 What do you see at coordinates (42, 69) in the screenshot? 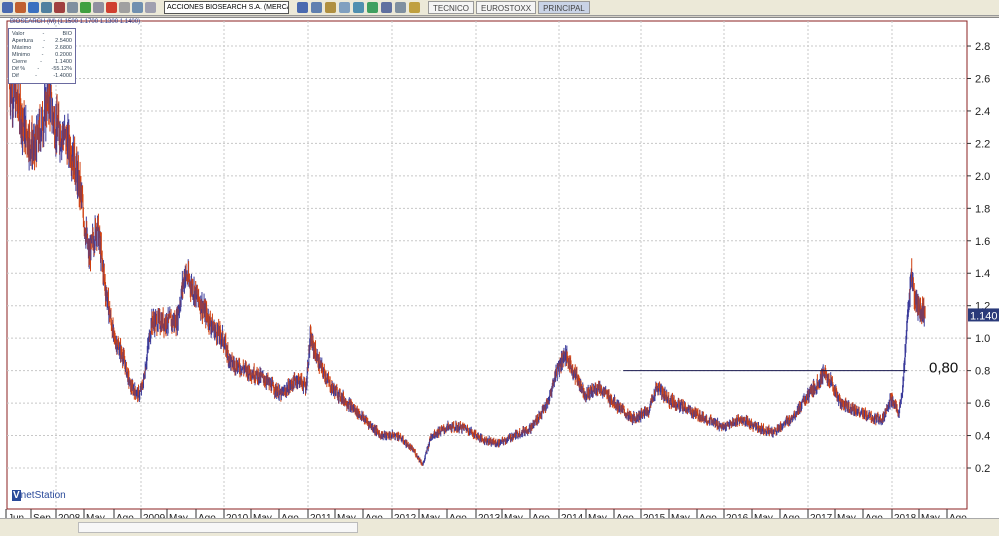
I see `info-row: Dif % - -55.12%` at bounding box center [42, 69].